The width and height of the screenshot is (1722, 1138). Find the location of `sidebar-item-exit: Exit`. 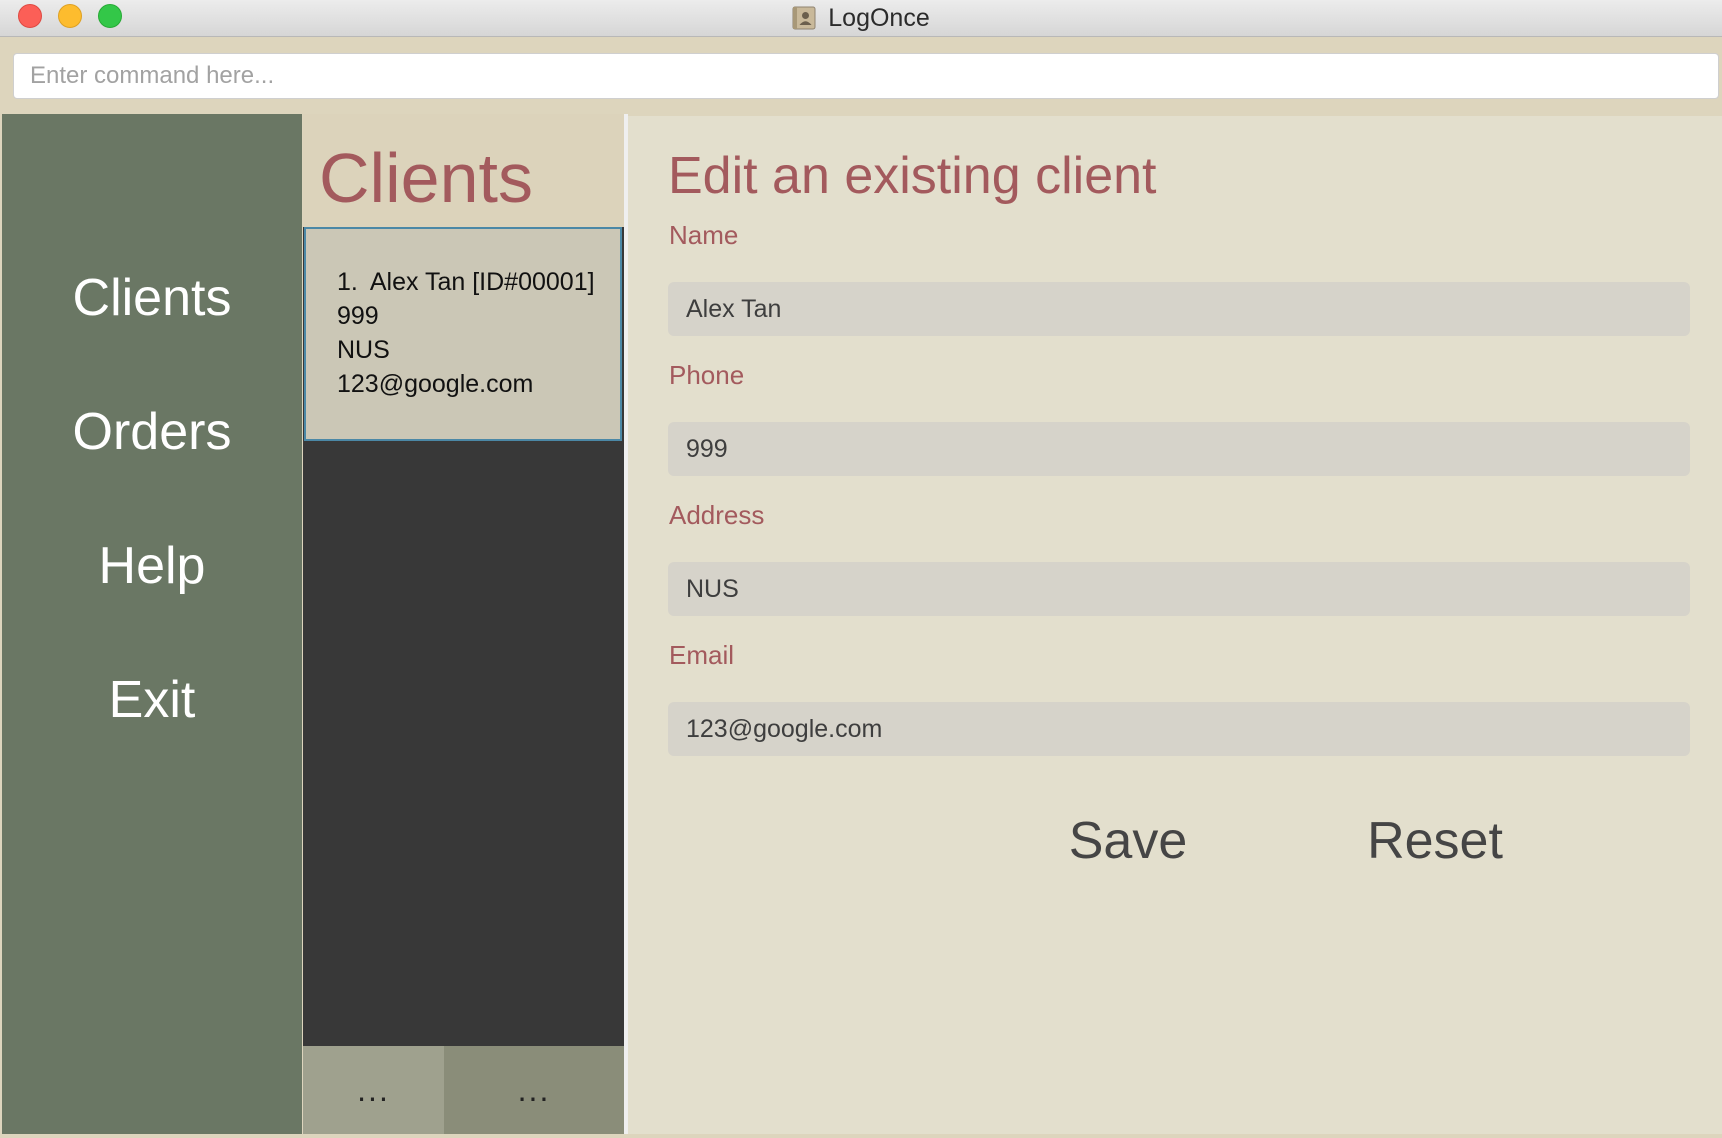

sidebar-item-exit: Exit is located at coordinates (152, 700).